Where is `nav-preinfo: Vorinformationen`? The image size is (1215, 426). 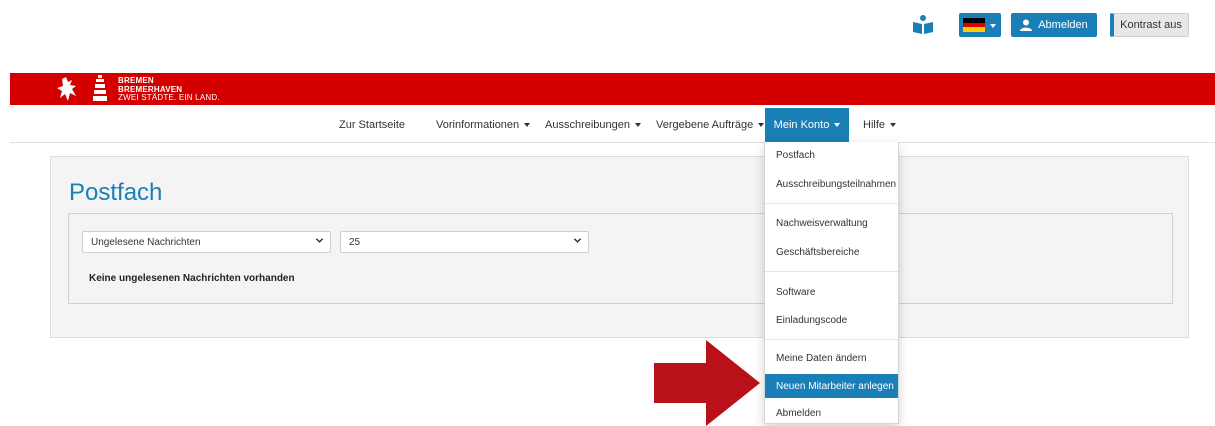 nav-preinfo: Vorinformationen is located at coordinates (483, 125).